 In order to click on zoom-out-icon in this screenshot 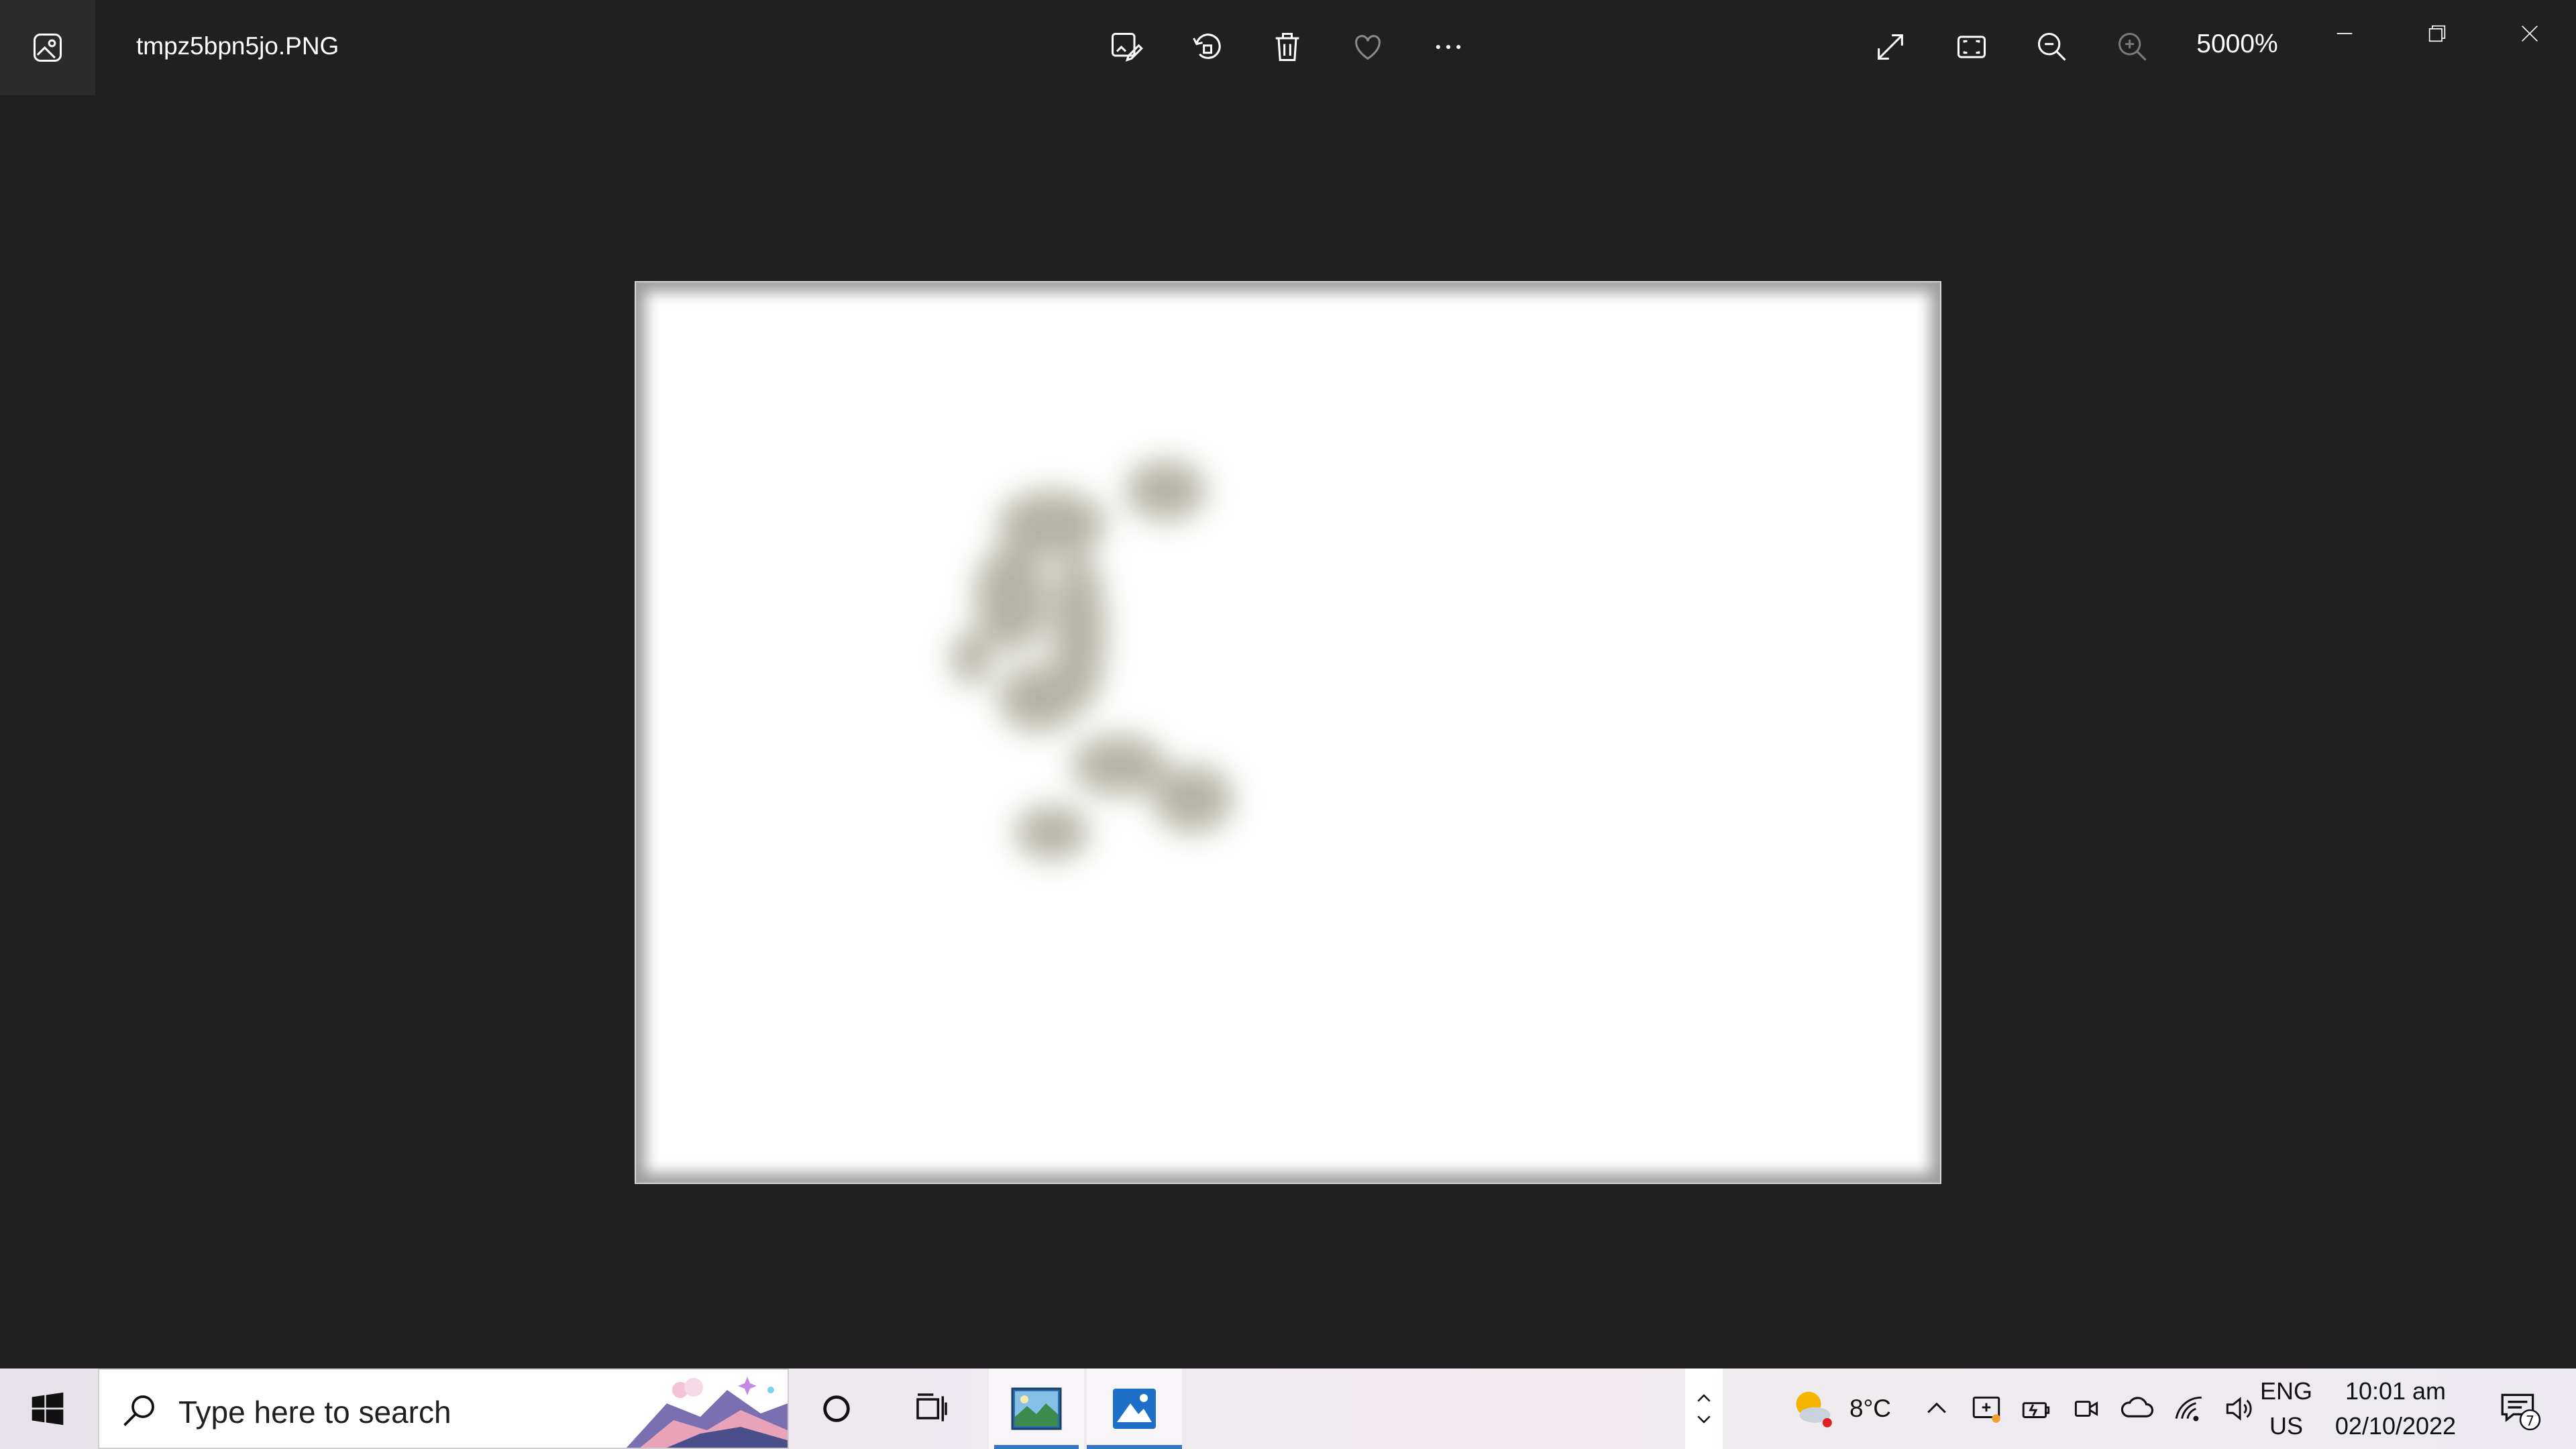, I will do `click(2051, 46)`.